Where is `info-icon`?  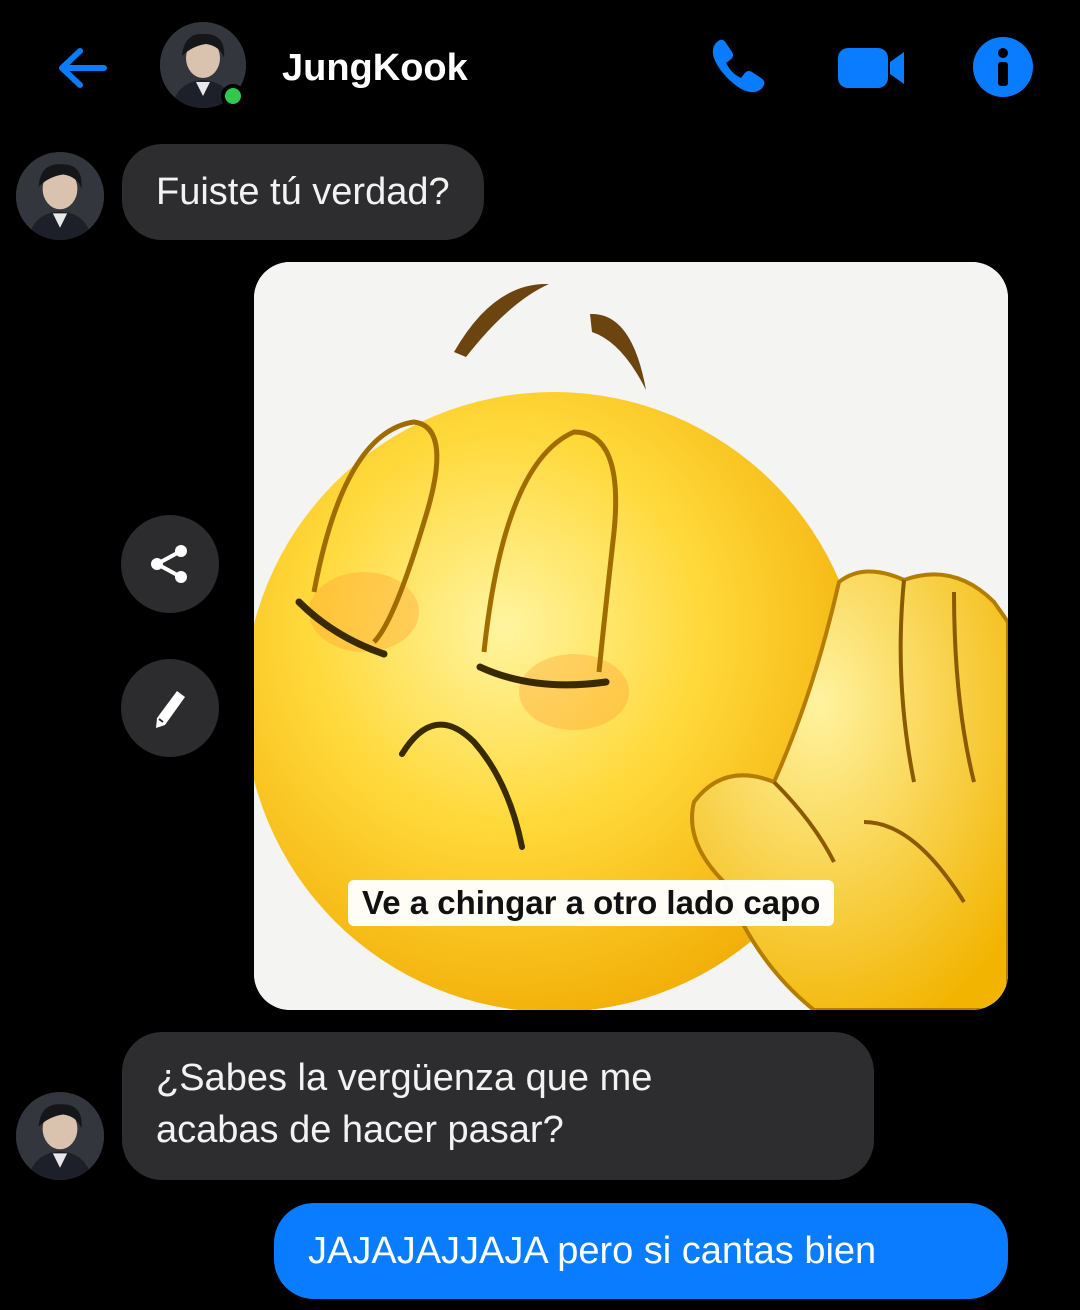 info-icon is located at coordinates (1003, 67).